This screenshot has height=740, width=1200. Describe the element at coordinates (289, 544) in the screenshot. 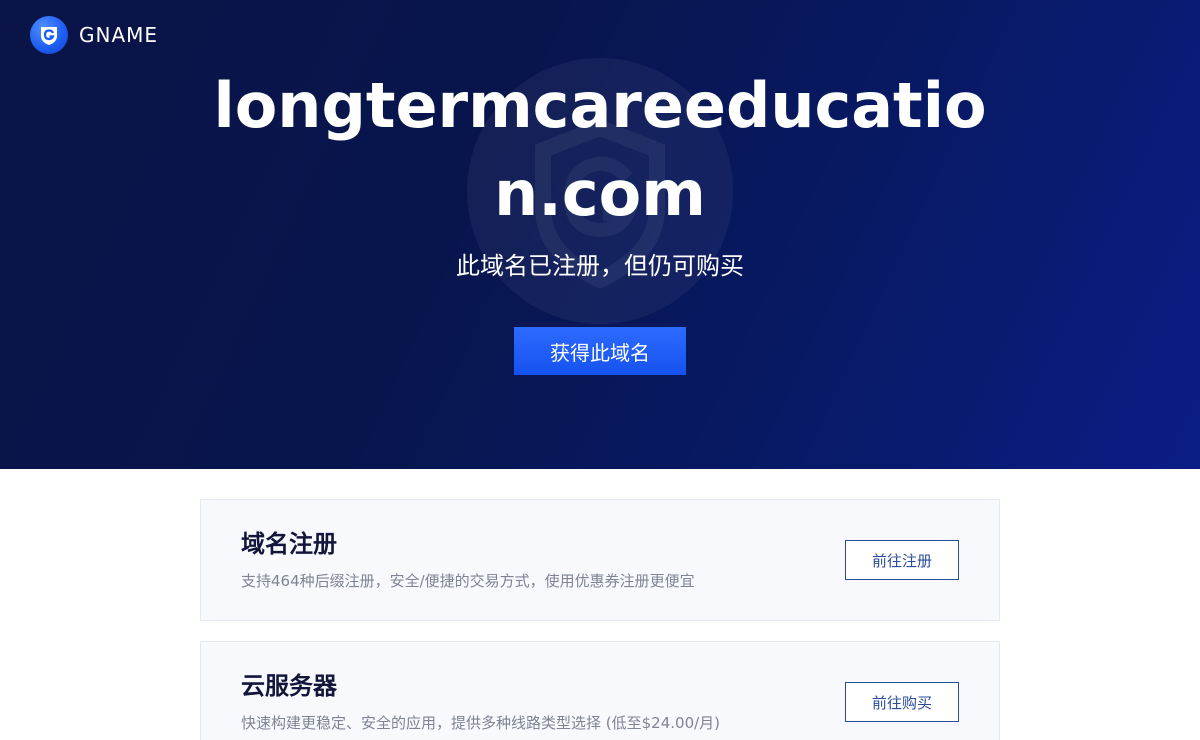

I see `card-title: 域名注册` at that location.